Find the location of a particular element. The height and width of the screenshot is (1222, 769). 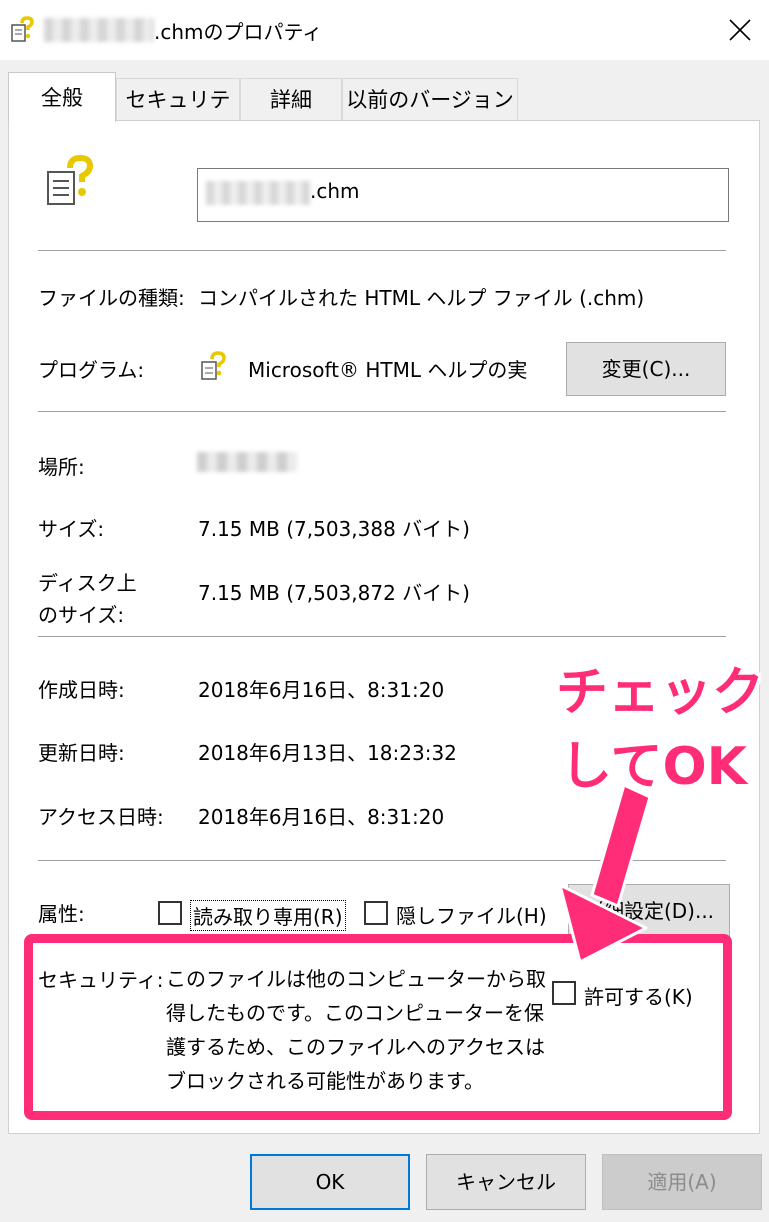

annotation-arrow-icon is located at coordinates (605, 873).